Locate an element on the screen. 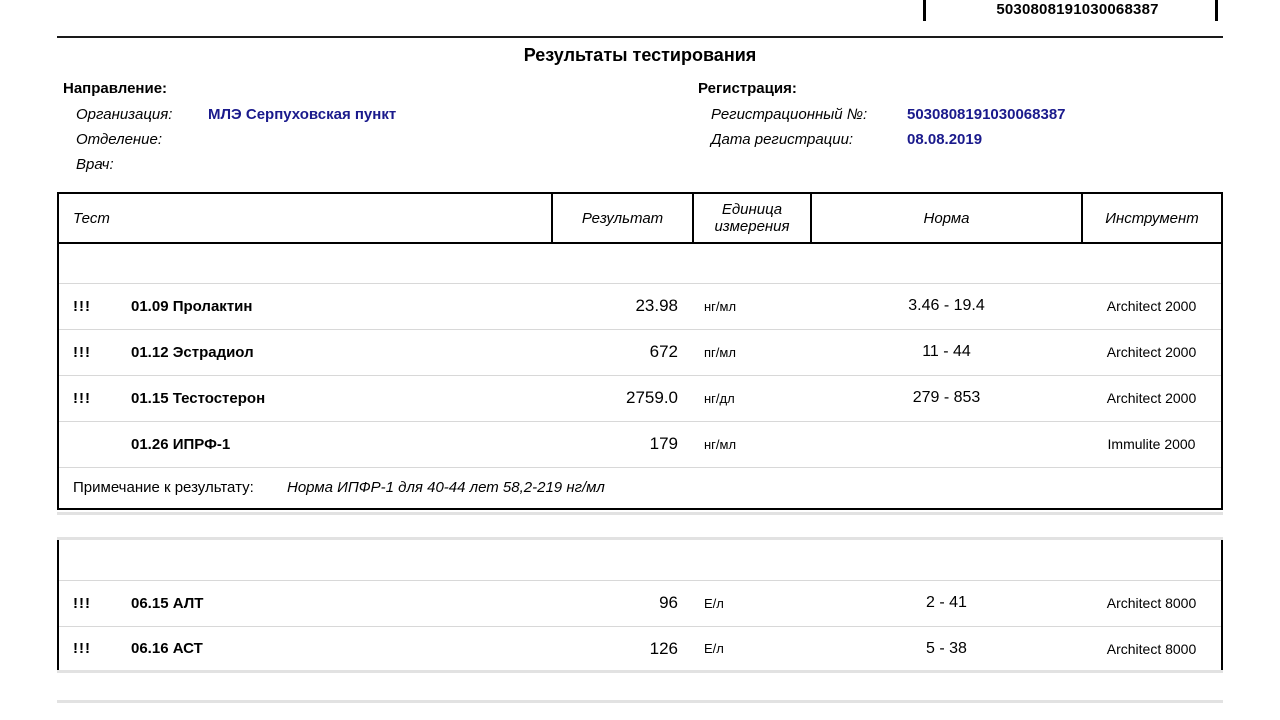 This screenshot has width=1280, height=720. column-header-unit: Единица измерения is located at coordinates (752, 218).